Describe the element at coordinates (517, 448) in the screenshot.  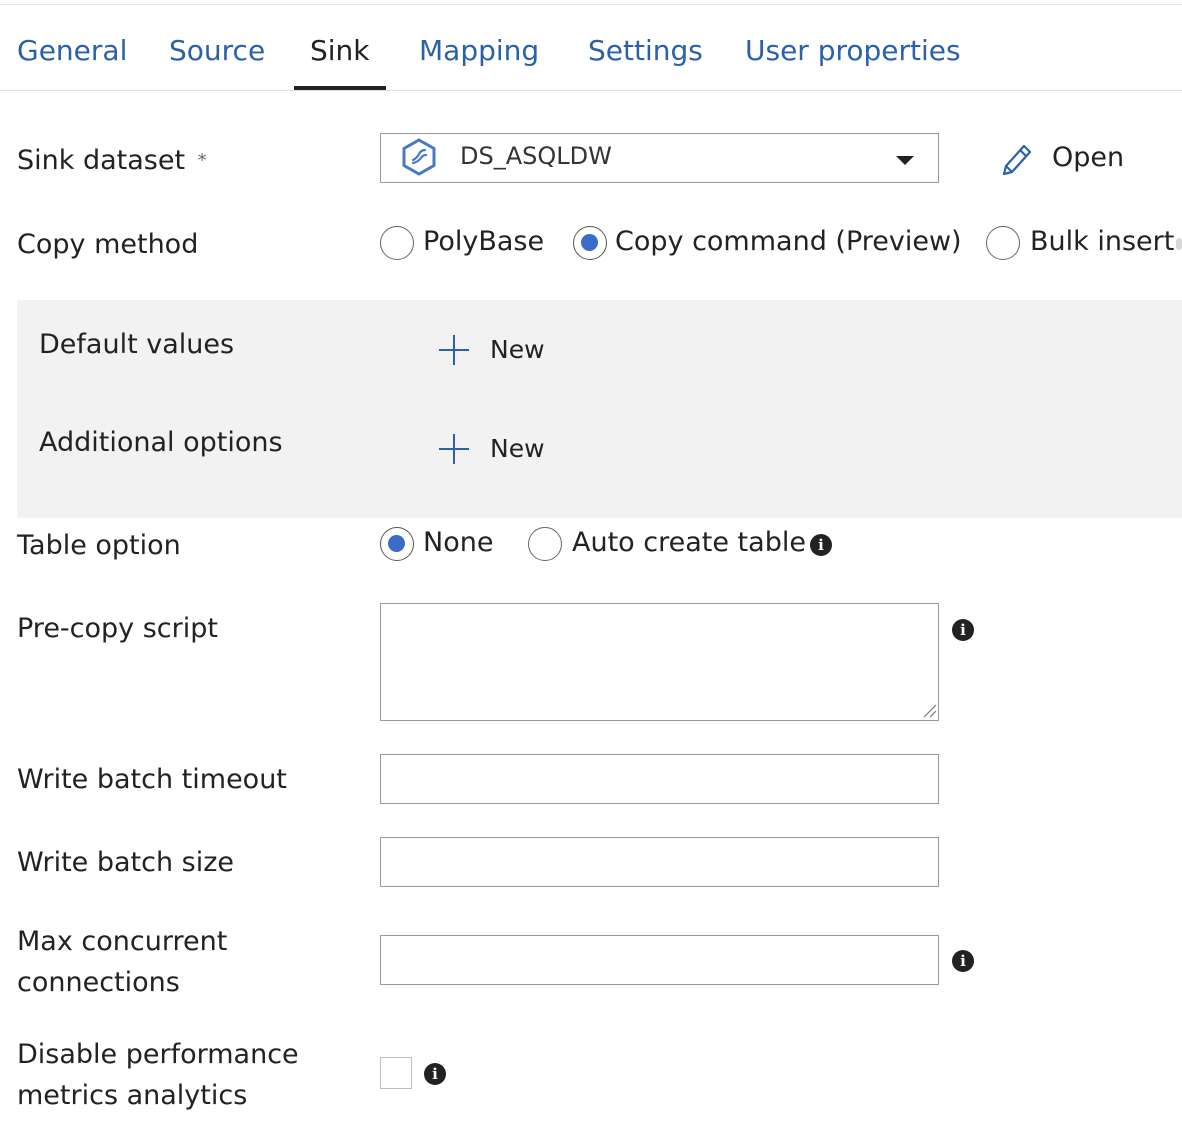
I see `additional-options-new-button: New` at that location.